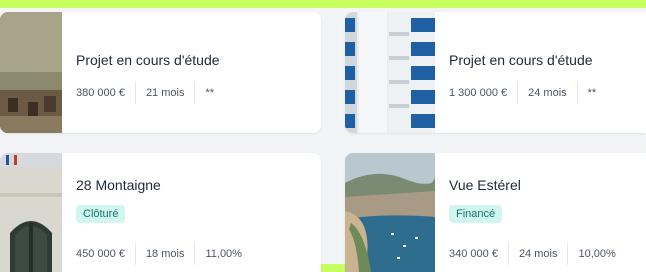 This screenshot has width=646, height=272. I want to click on project-amount: 1 300 000 €, so click(478, 93).